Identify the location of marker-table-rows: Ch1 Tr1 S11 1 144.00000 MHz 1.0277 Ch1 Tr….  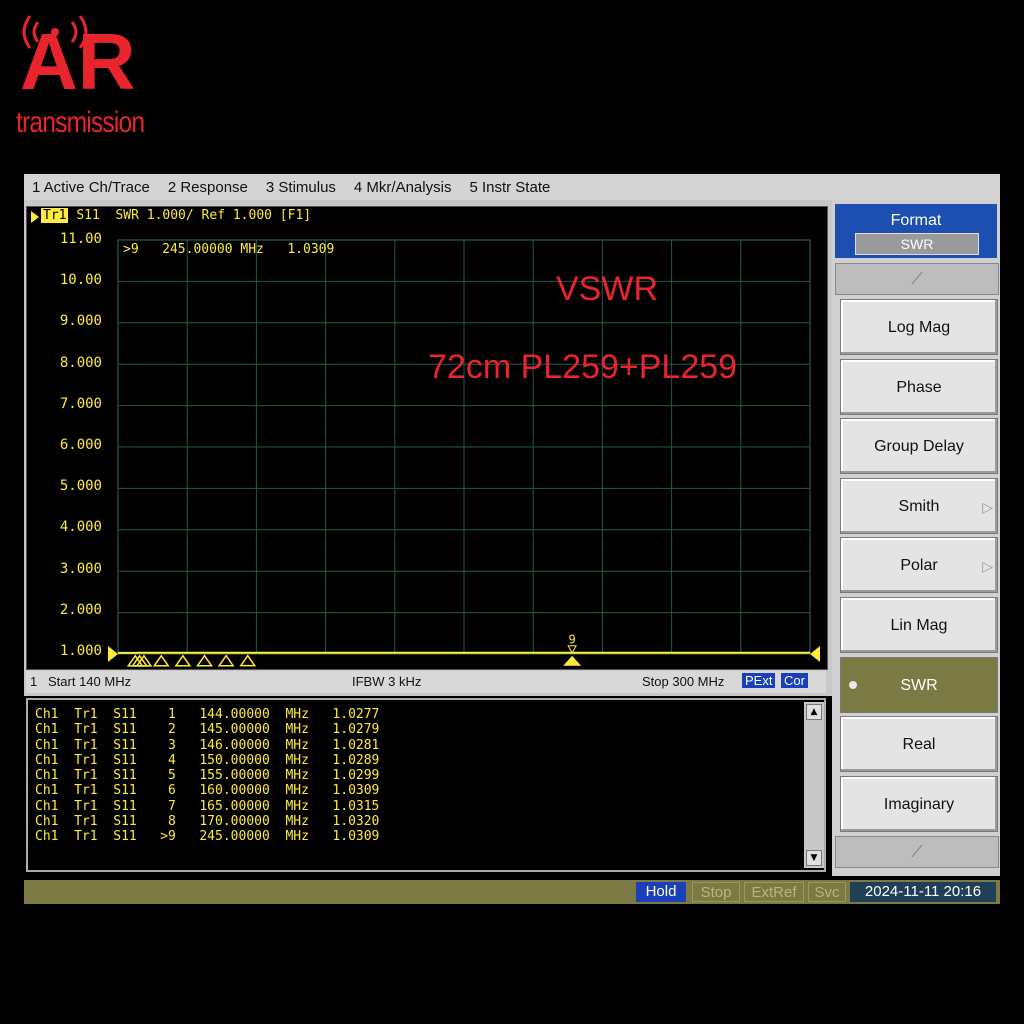
(207, 776).